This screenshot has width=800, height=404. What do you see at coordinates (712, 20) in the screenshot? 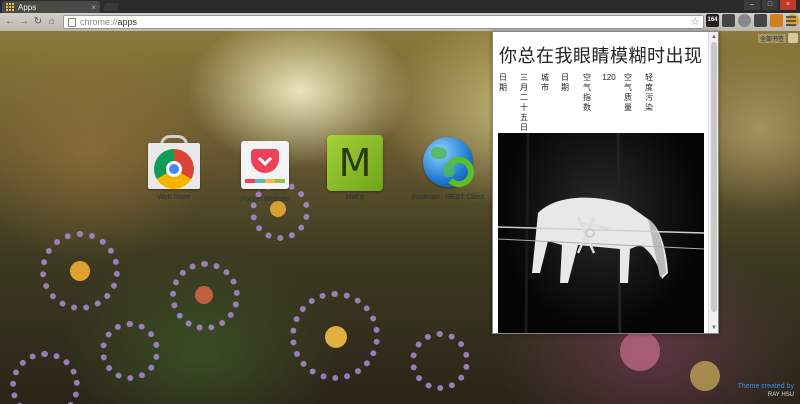
I see `extension-badge-button: 164` at bounding box center [712, 20].